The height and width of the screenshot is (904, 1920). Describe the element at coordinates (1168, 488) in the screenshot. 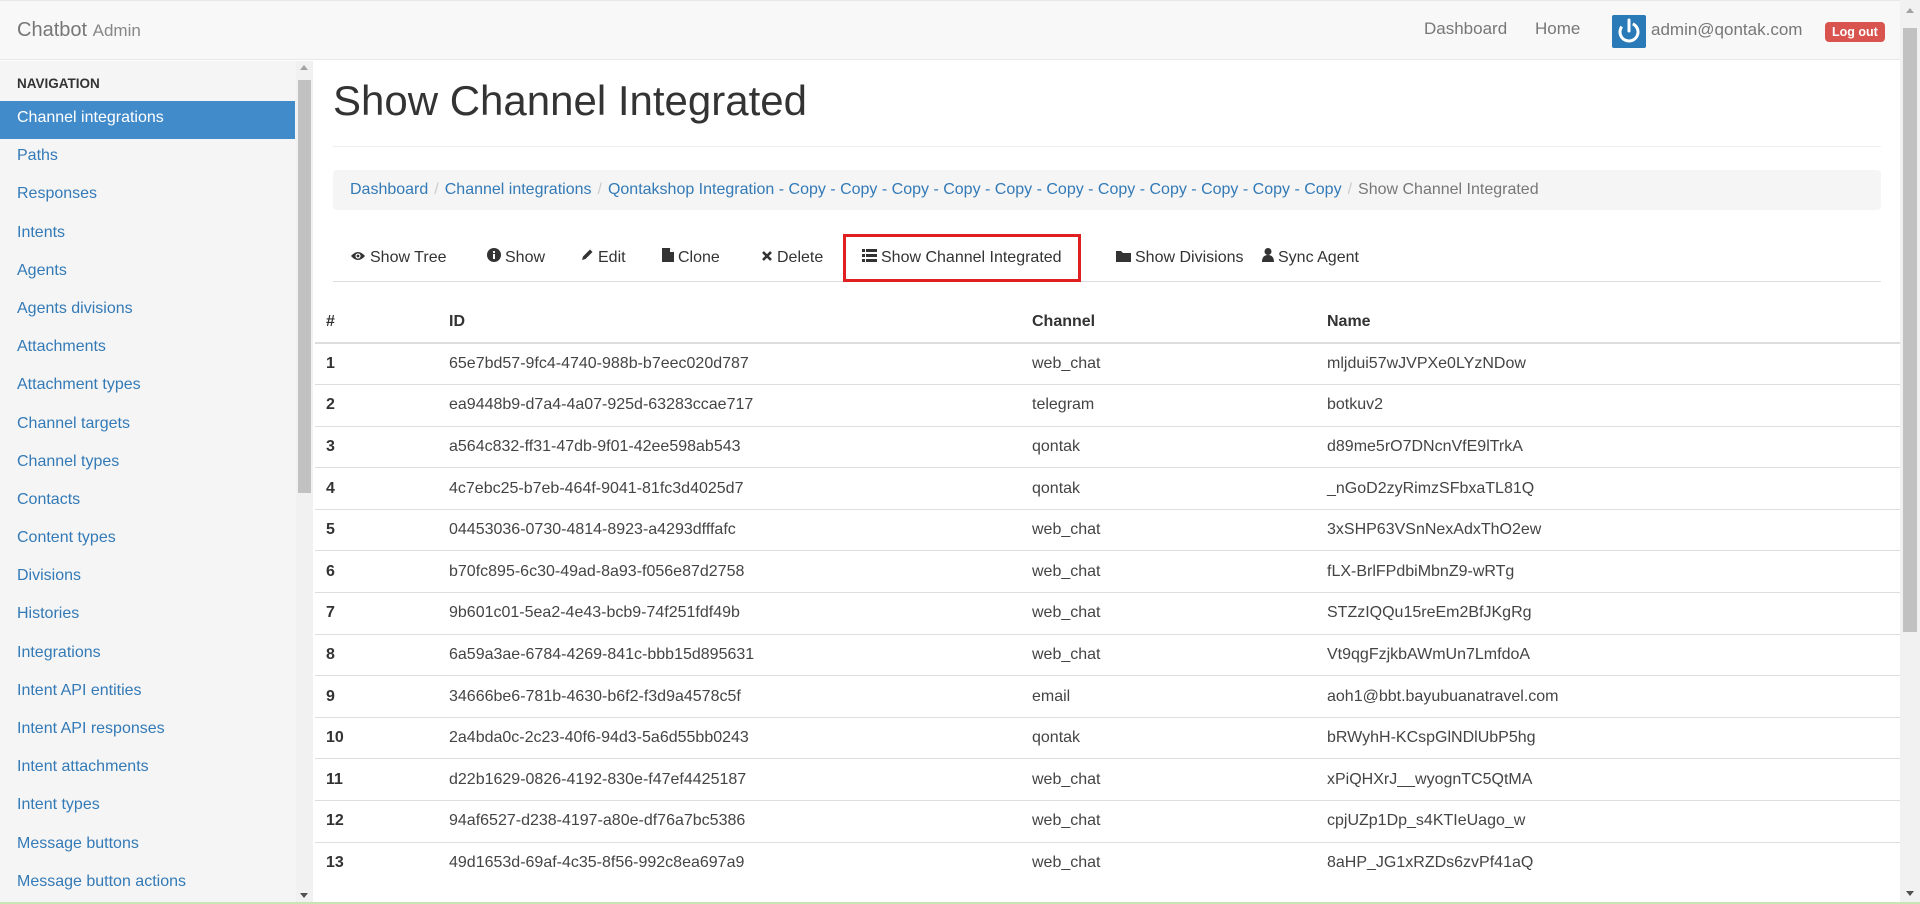

I see `cell-channel: qontak` at that location.